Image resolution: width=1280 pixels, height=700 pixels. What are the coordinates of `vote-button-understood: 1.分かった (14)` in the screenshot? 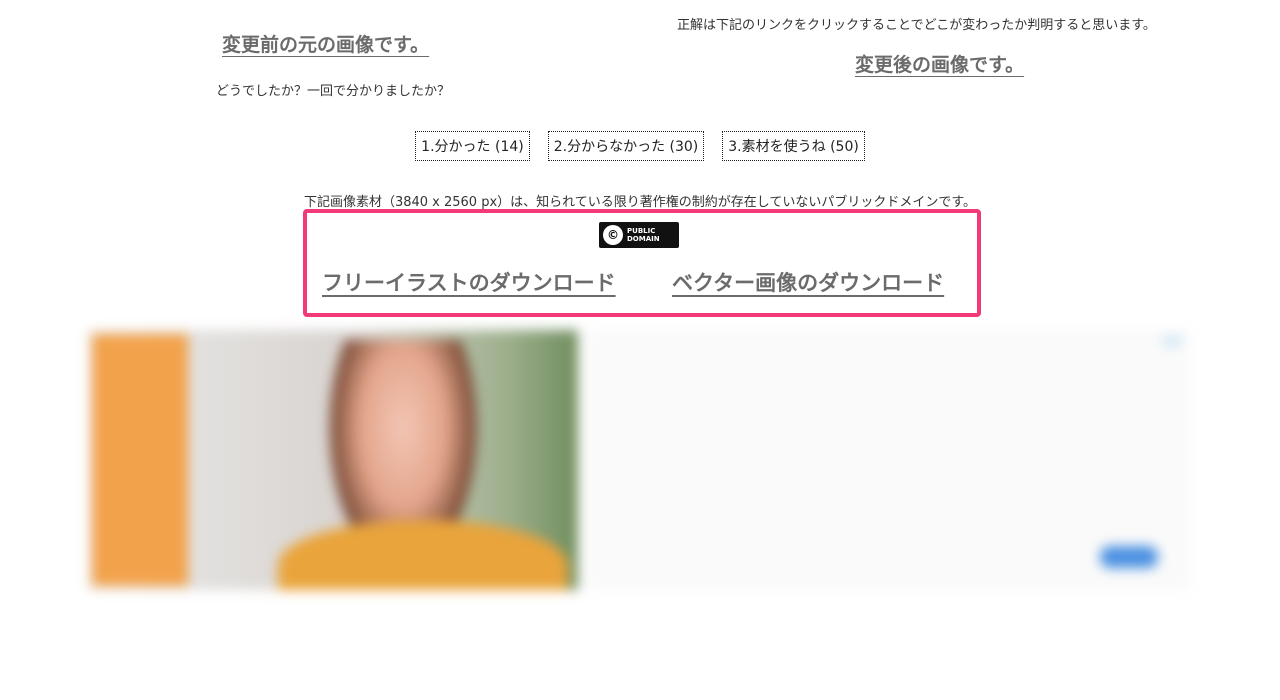 It's located at (472, 146).